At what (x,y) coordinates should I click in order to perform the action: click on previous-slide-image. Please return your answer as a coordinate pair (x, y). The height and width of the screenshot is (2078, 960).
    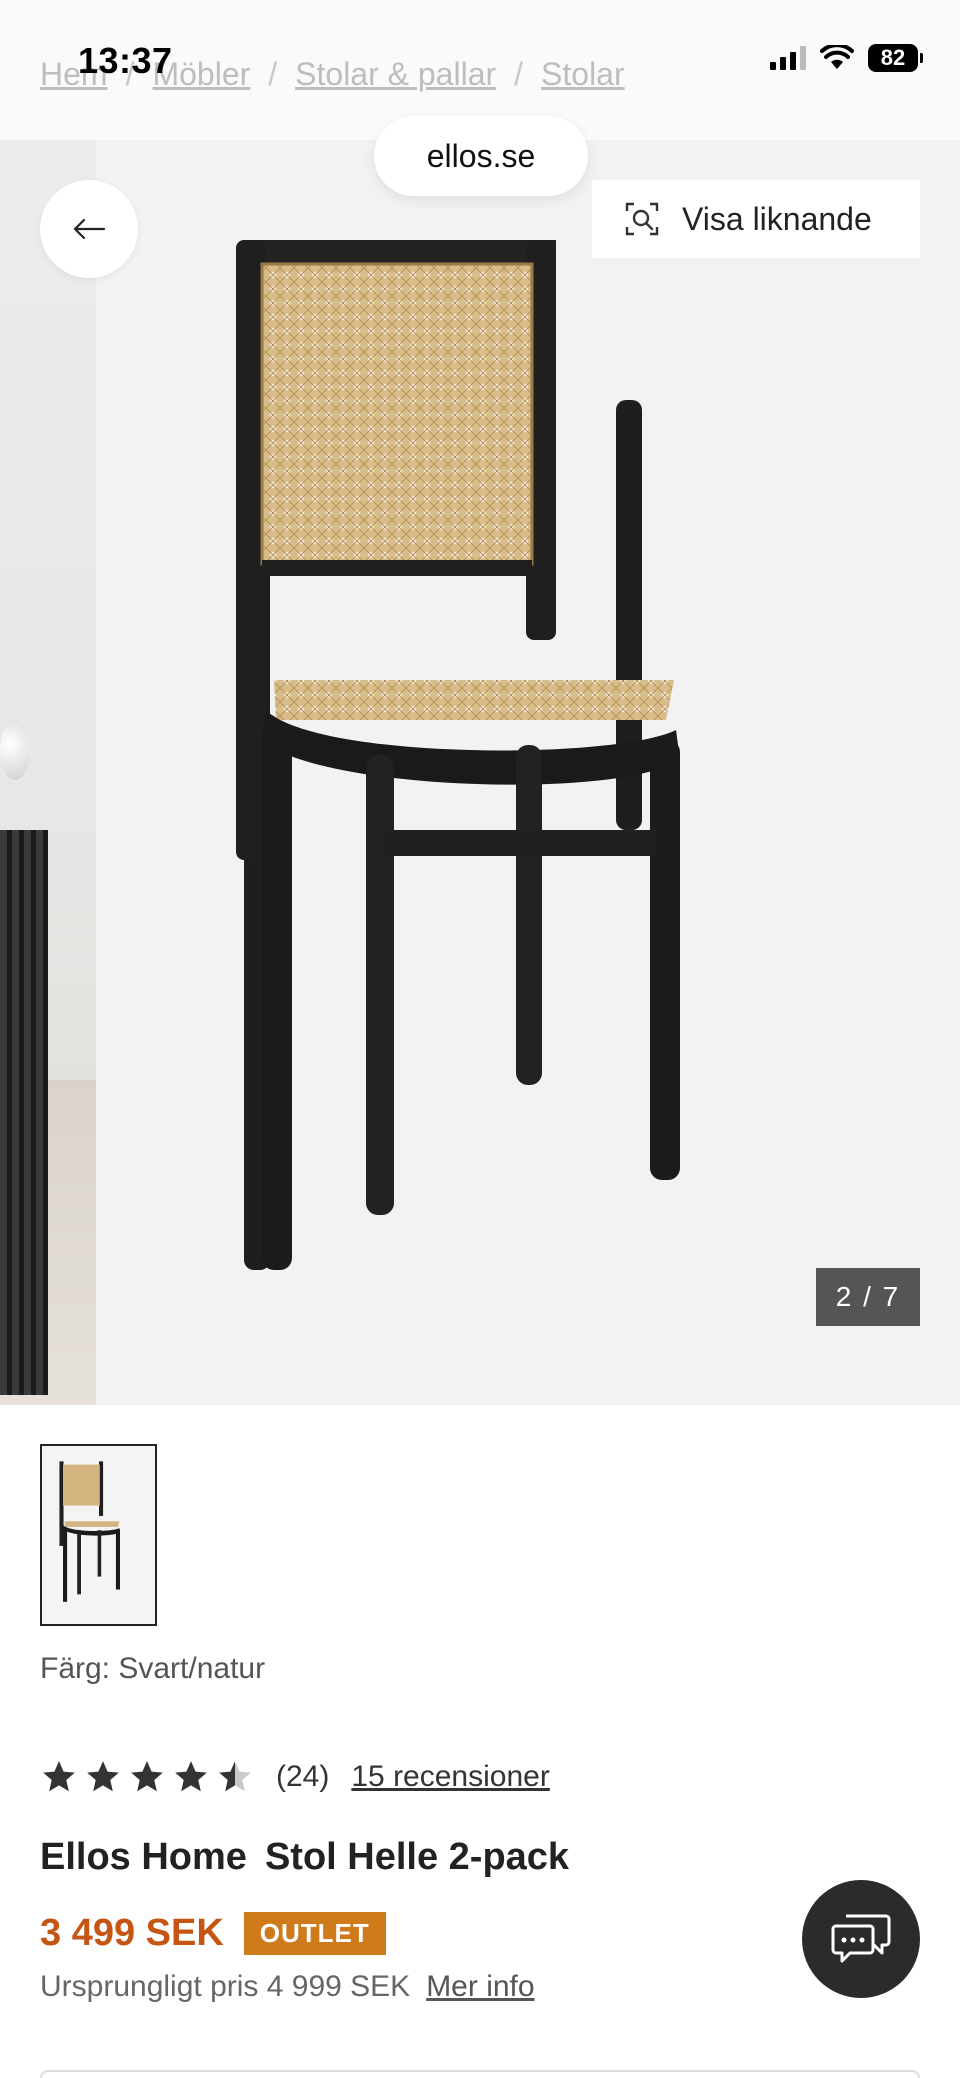
    Looking at the image, I should click on (48, 772).